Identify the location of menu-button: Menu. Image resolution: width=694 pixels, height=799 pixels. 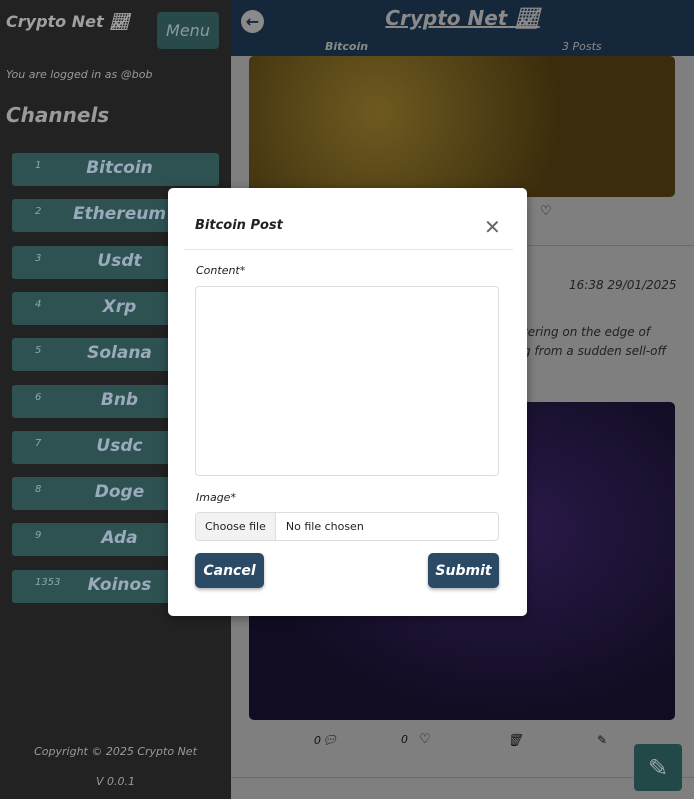
(188, 30).